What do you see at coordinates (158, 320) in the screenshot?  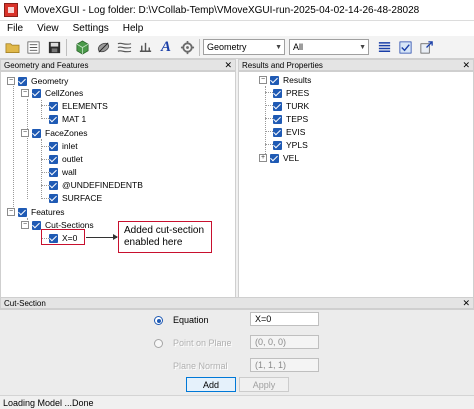 I see `equation-radio` at bounding box center [158, 320].